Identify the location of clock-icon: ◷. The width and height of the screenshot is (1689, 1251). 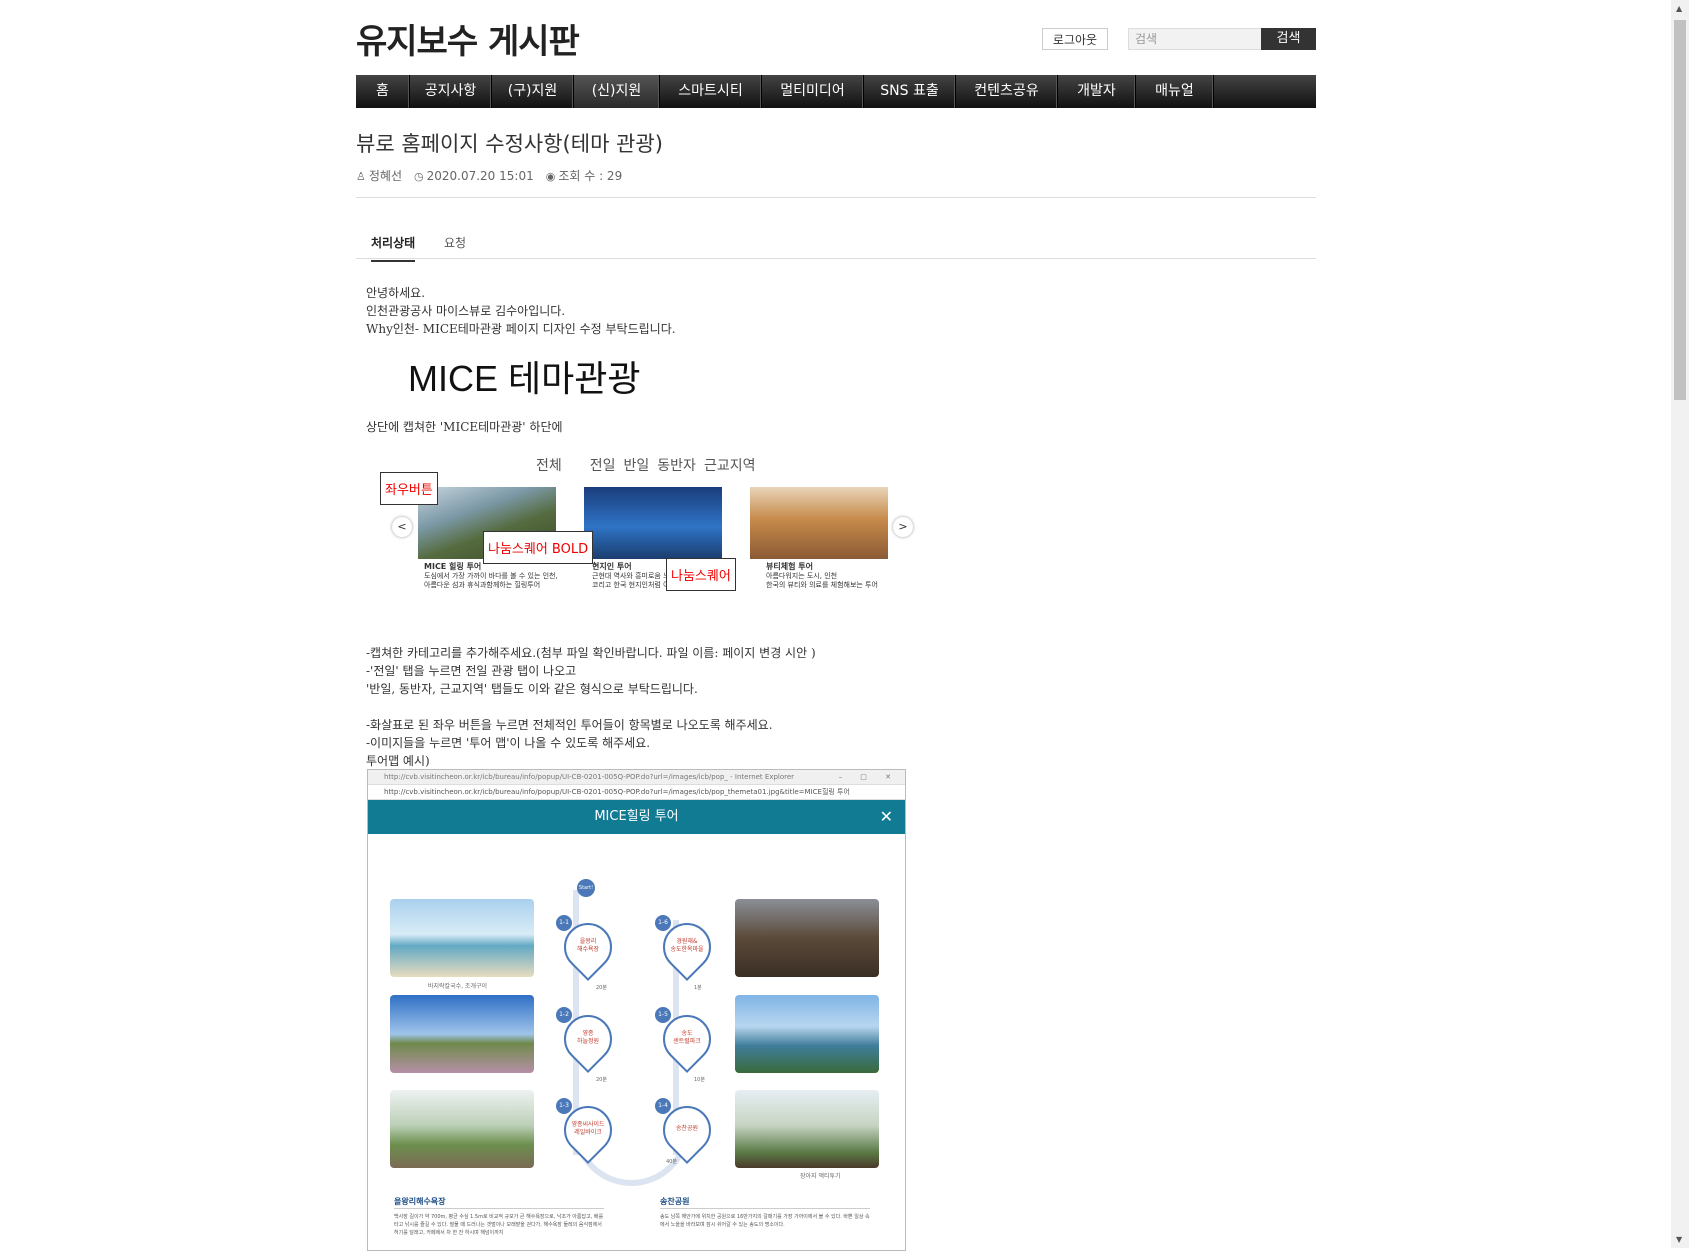
(419, 176).